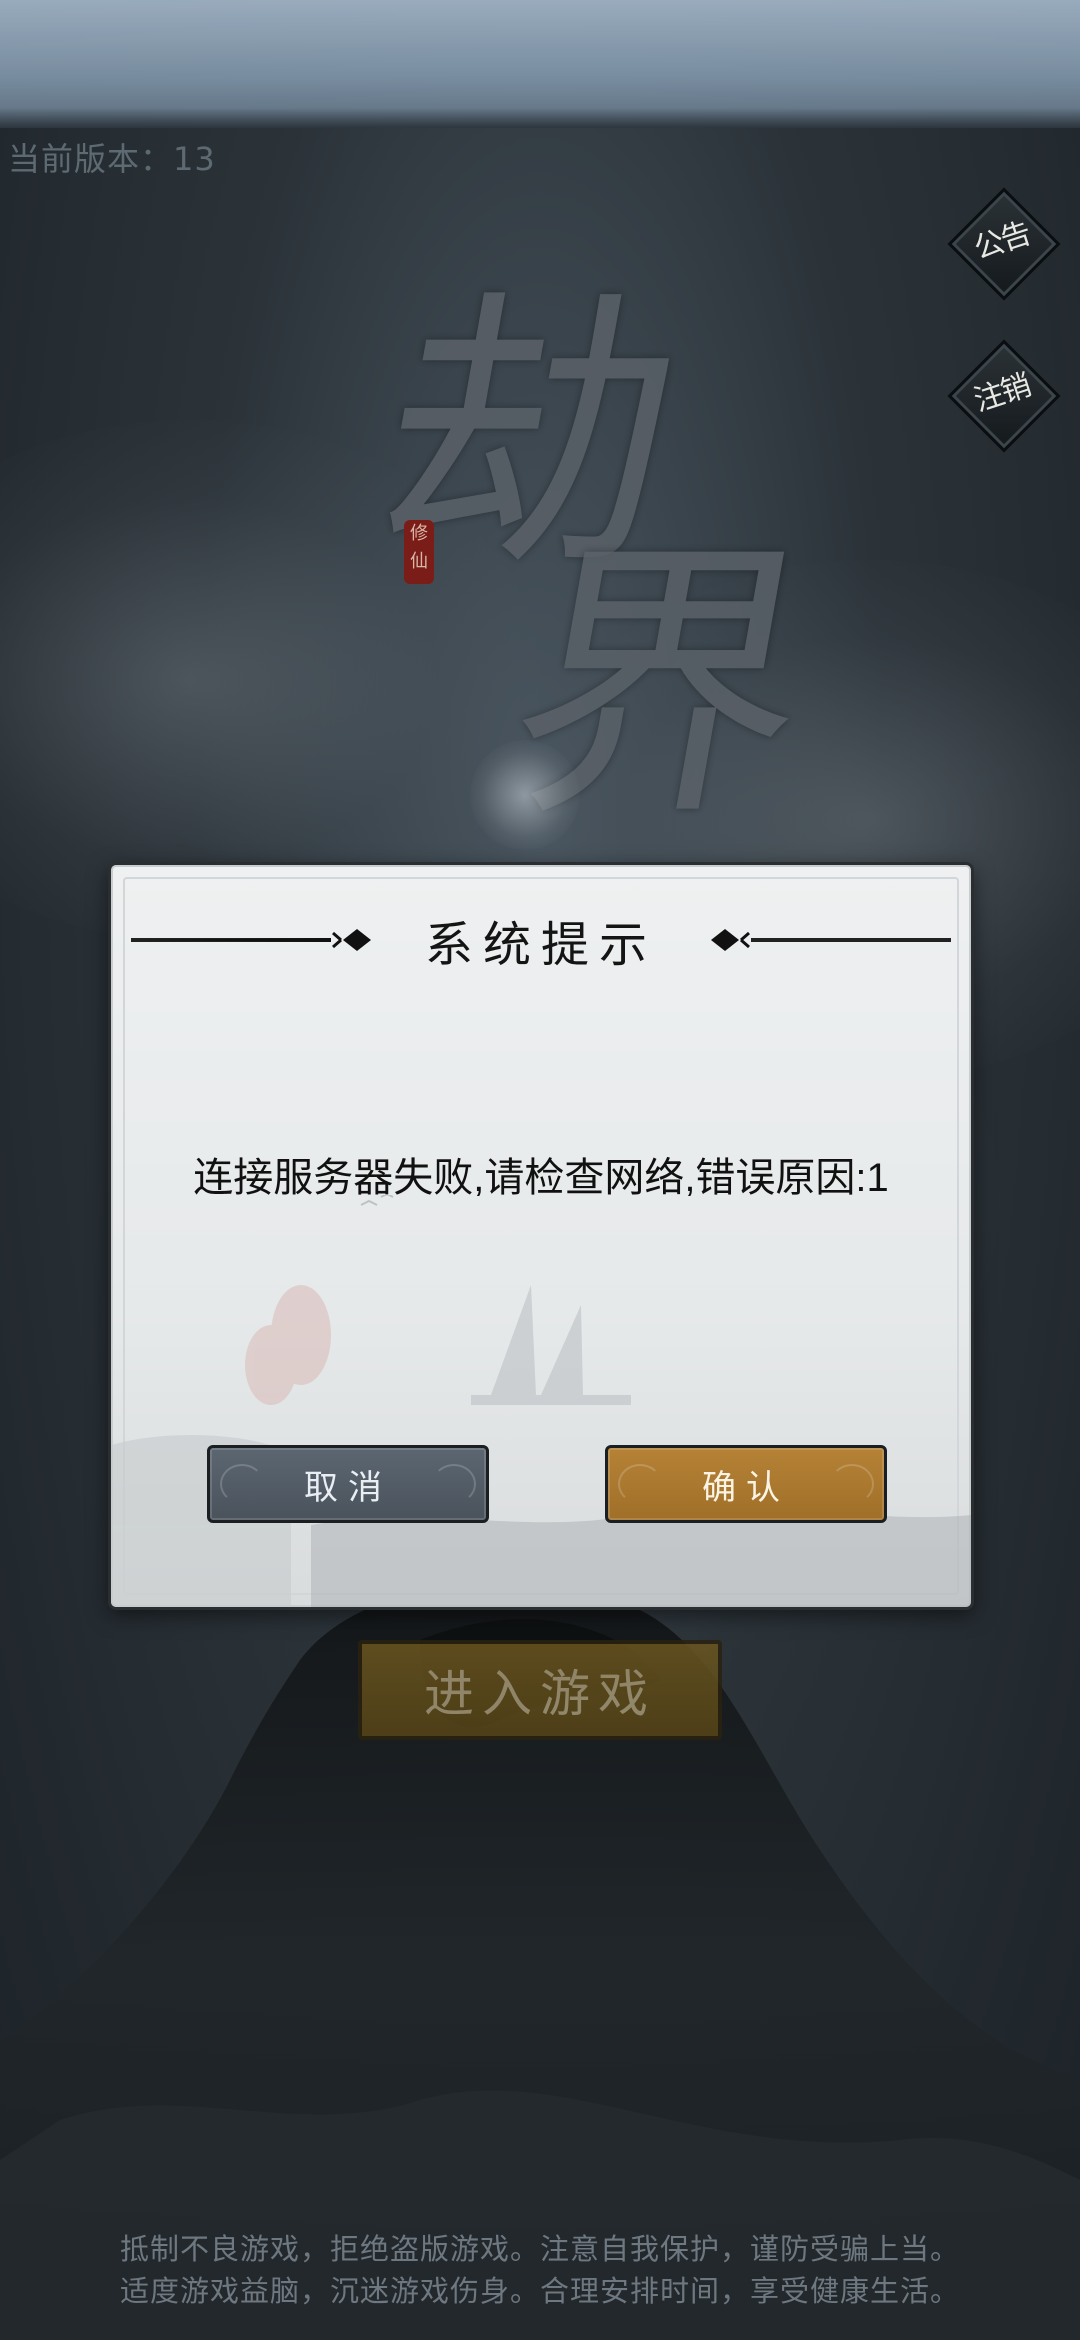  I want to click on sky-background, so click(540, 64).